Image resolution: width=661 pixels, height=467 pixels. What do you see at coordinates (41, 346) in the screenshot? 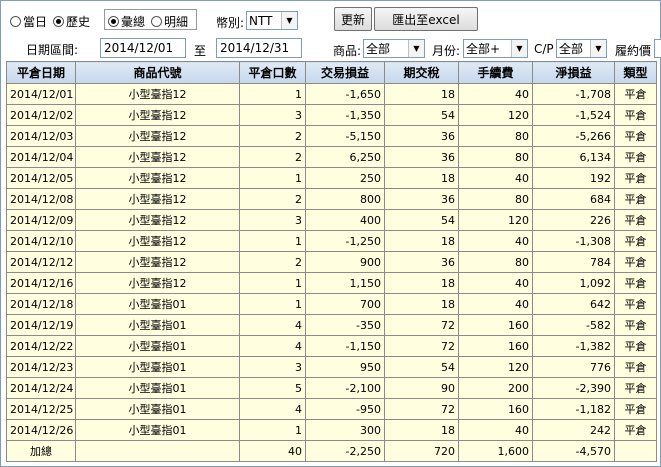
I see `cell-close-date: 2014/12/22` at bounding box center [41, 346].